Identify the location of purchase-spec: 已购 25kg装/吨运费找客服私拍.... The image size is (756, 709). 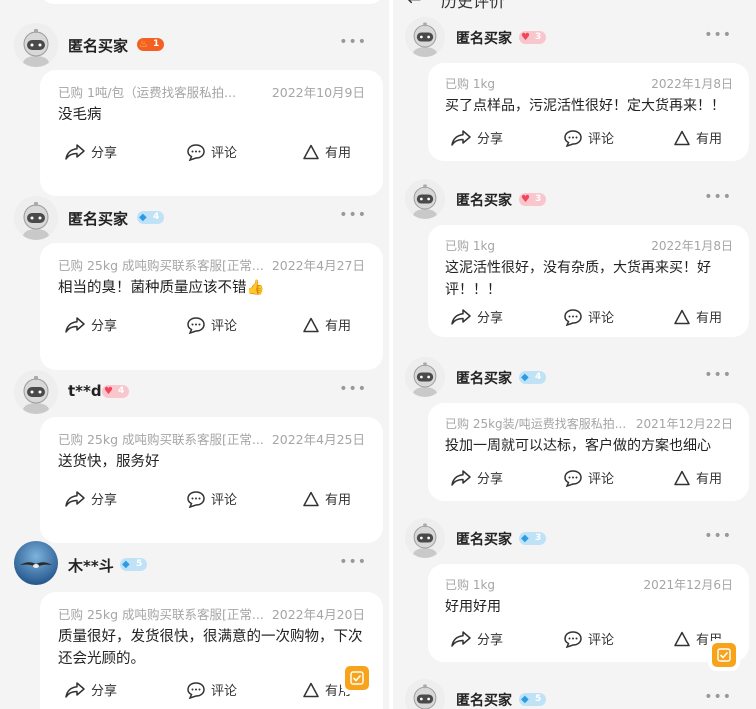
(536, 424).